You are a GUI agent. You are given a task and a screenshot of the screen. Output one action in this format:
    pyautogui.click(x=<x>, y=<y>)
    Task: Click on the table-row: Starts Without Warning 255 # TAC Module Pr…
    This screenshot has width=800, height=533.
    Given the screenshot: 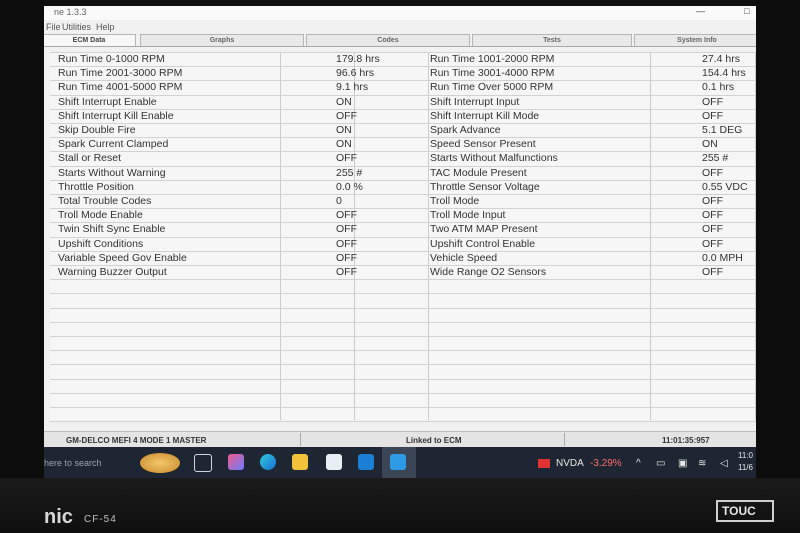 What is the action you would take?
    pyautogui.click(x=403, y=173)
    